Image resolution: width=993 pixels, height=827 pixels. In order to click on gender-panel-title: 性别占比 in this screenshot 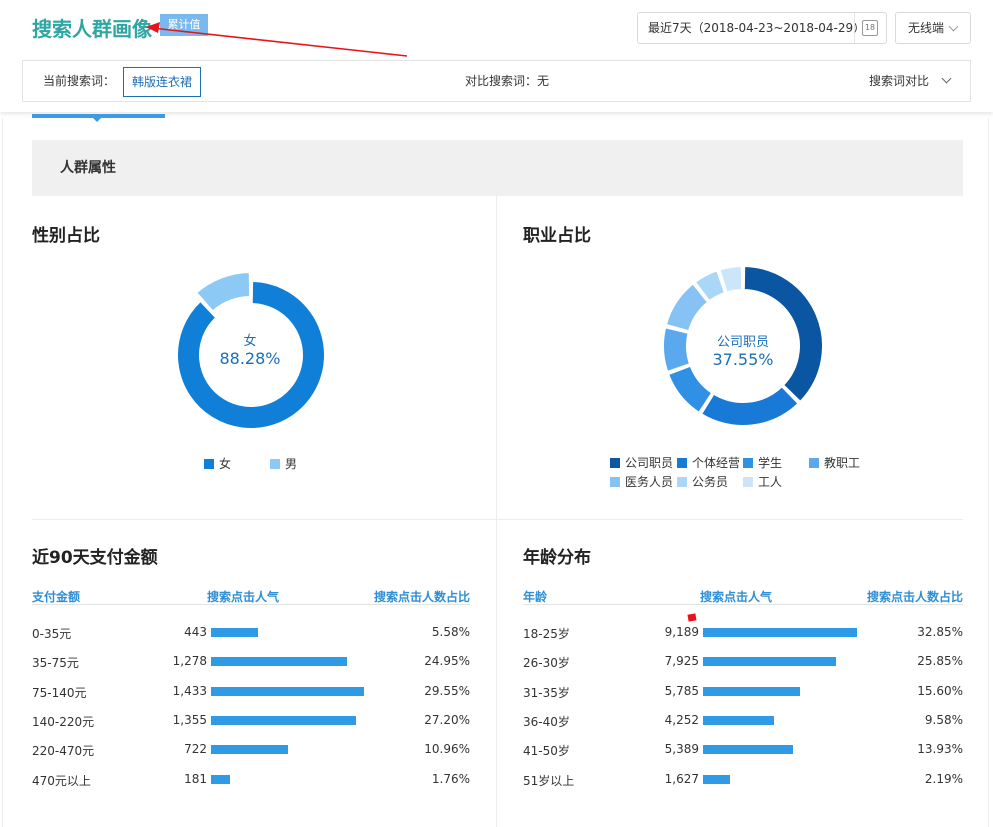, I will do `click(66, 236)`.